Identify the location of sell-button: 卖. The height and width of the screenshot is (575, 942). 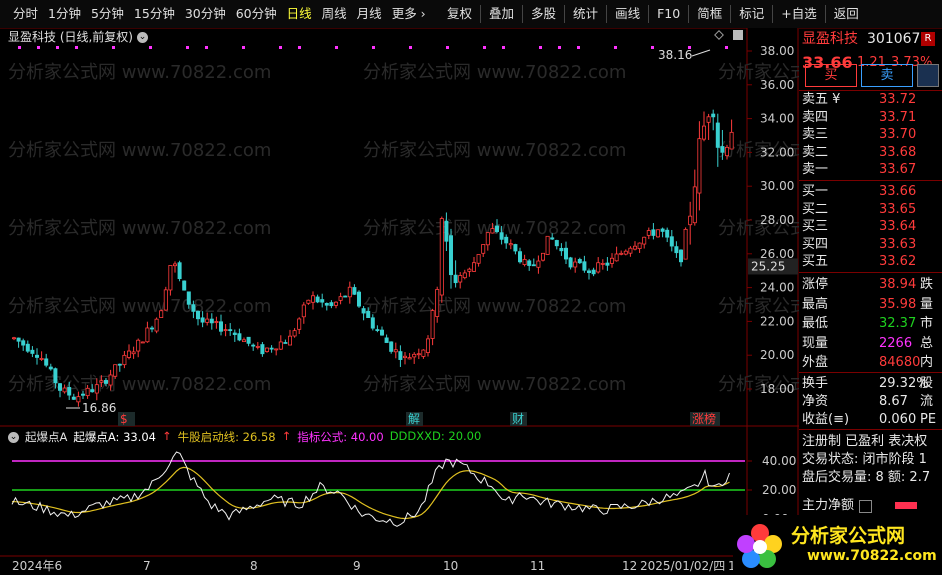
(887, 75).